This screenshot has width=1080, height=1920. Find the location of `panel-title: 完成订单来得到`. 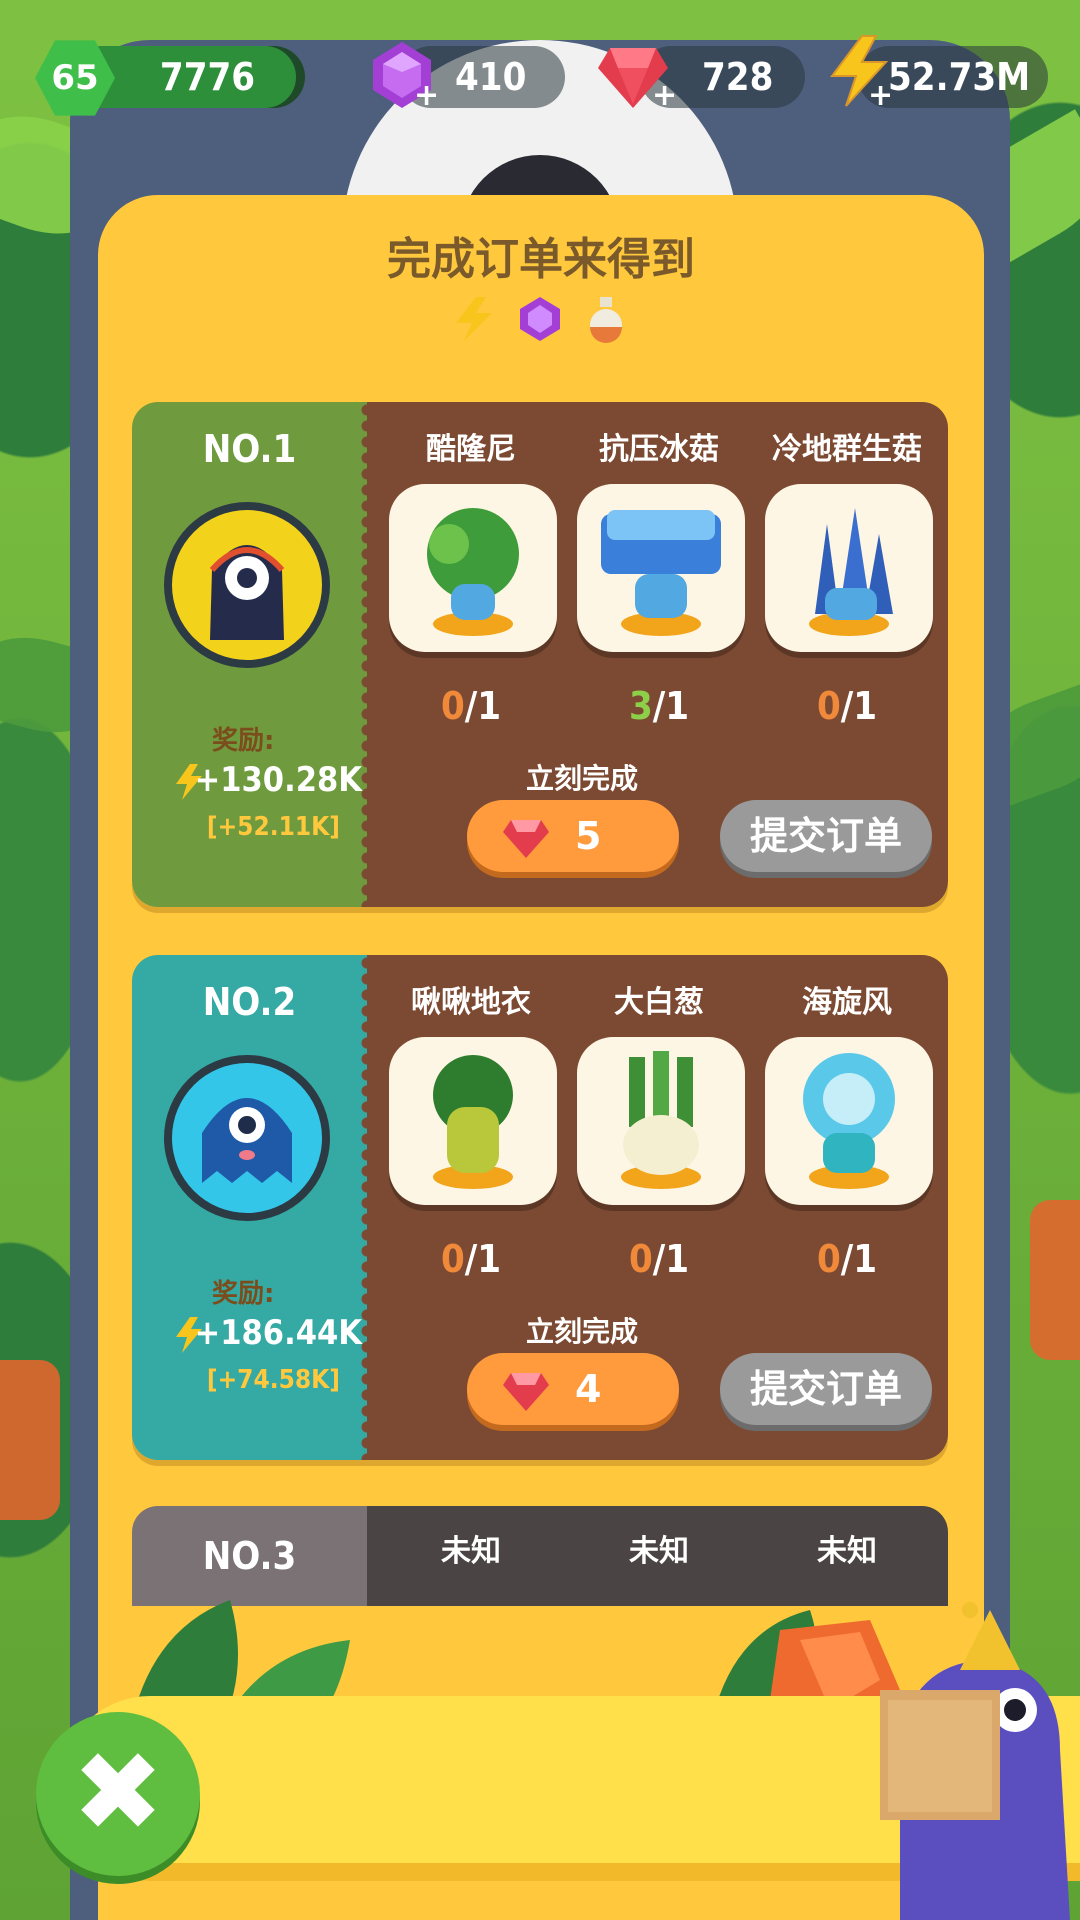

panel-title: 完成订单来得到 is located at coordinates (541, 259).